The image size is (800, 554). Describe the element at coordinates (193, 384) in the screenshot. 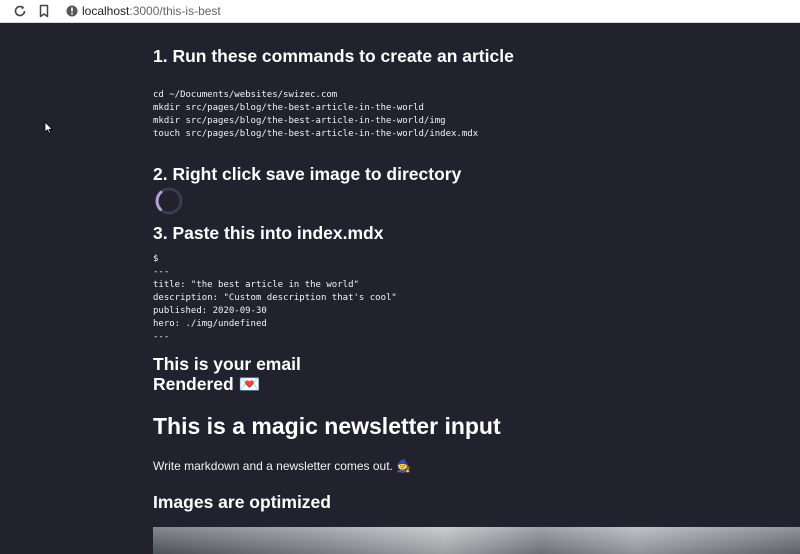

I see `email-rendered-text: Rendered` at that location.